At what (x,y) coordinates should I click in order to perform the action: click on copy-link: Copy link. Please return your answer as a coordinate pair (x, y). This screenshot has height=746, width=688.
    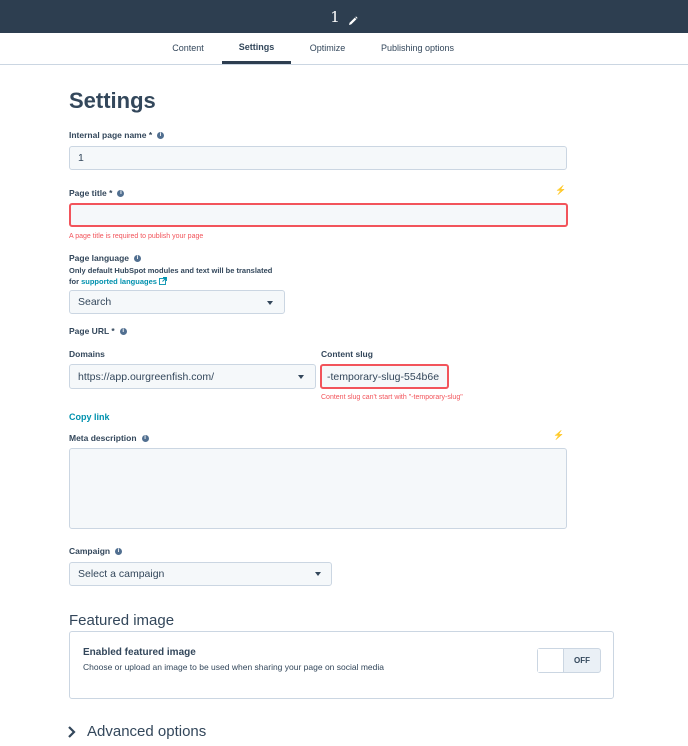
    Looking at the image, I should click on (89, 417).